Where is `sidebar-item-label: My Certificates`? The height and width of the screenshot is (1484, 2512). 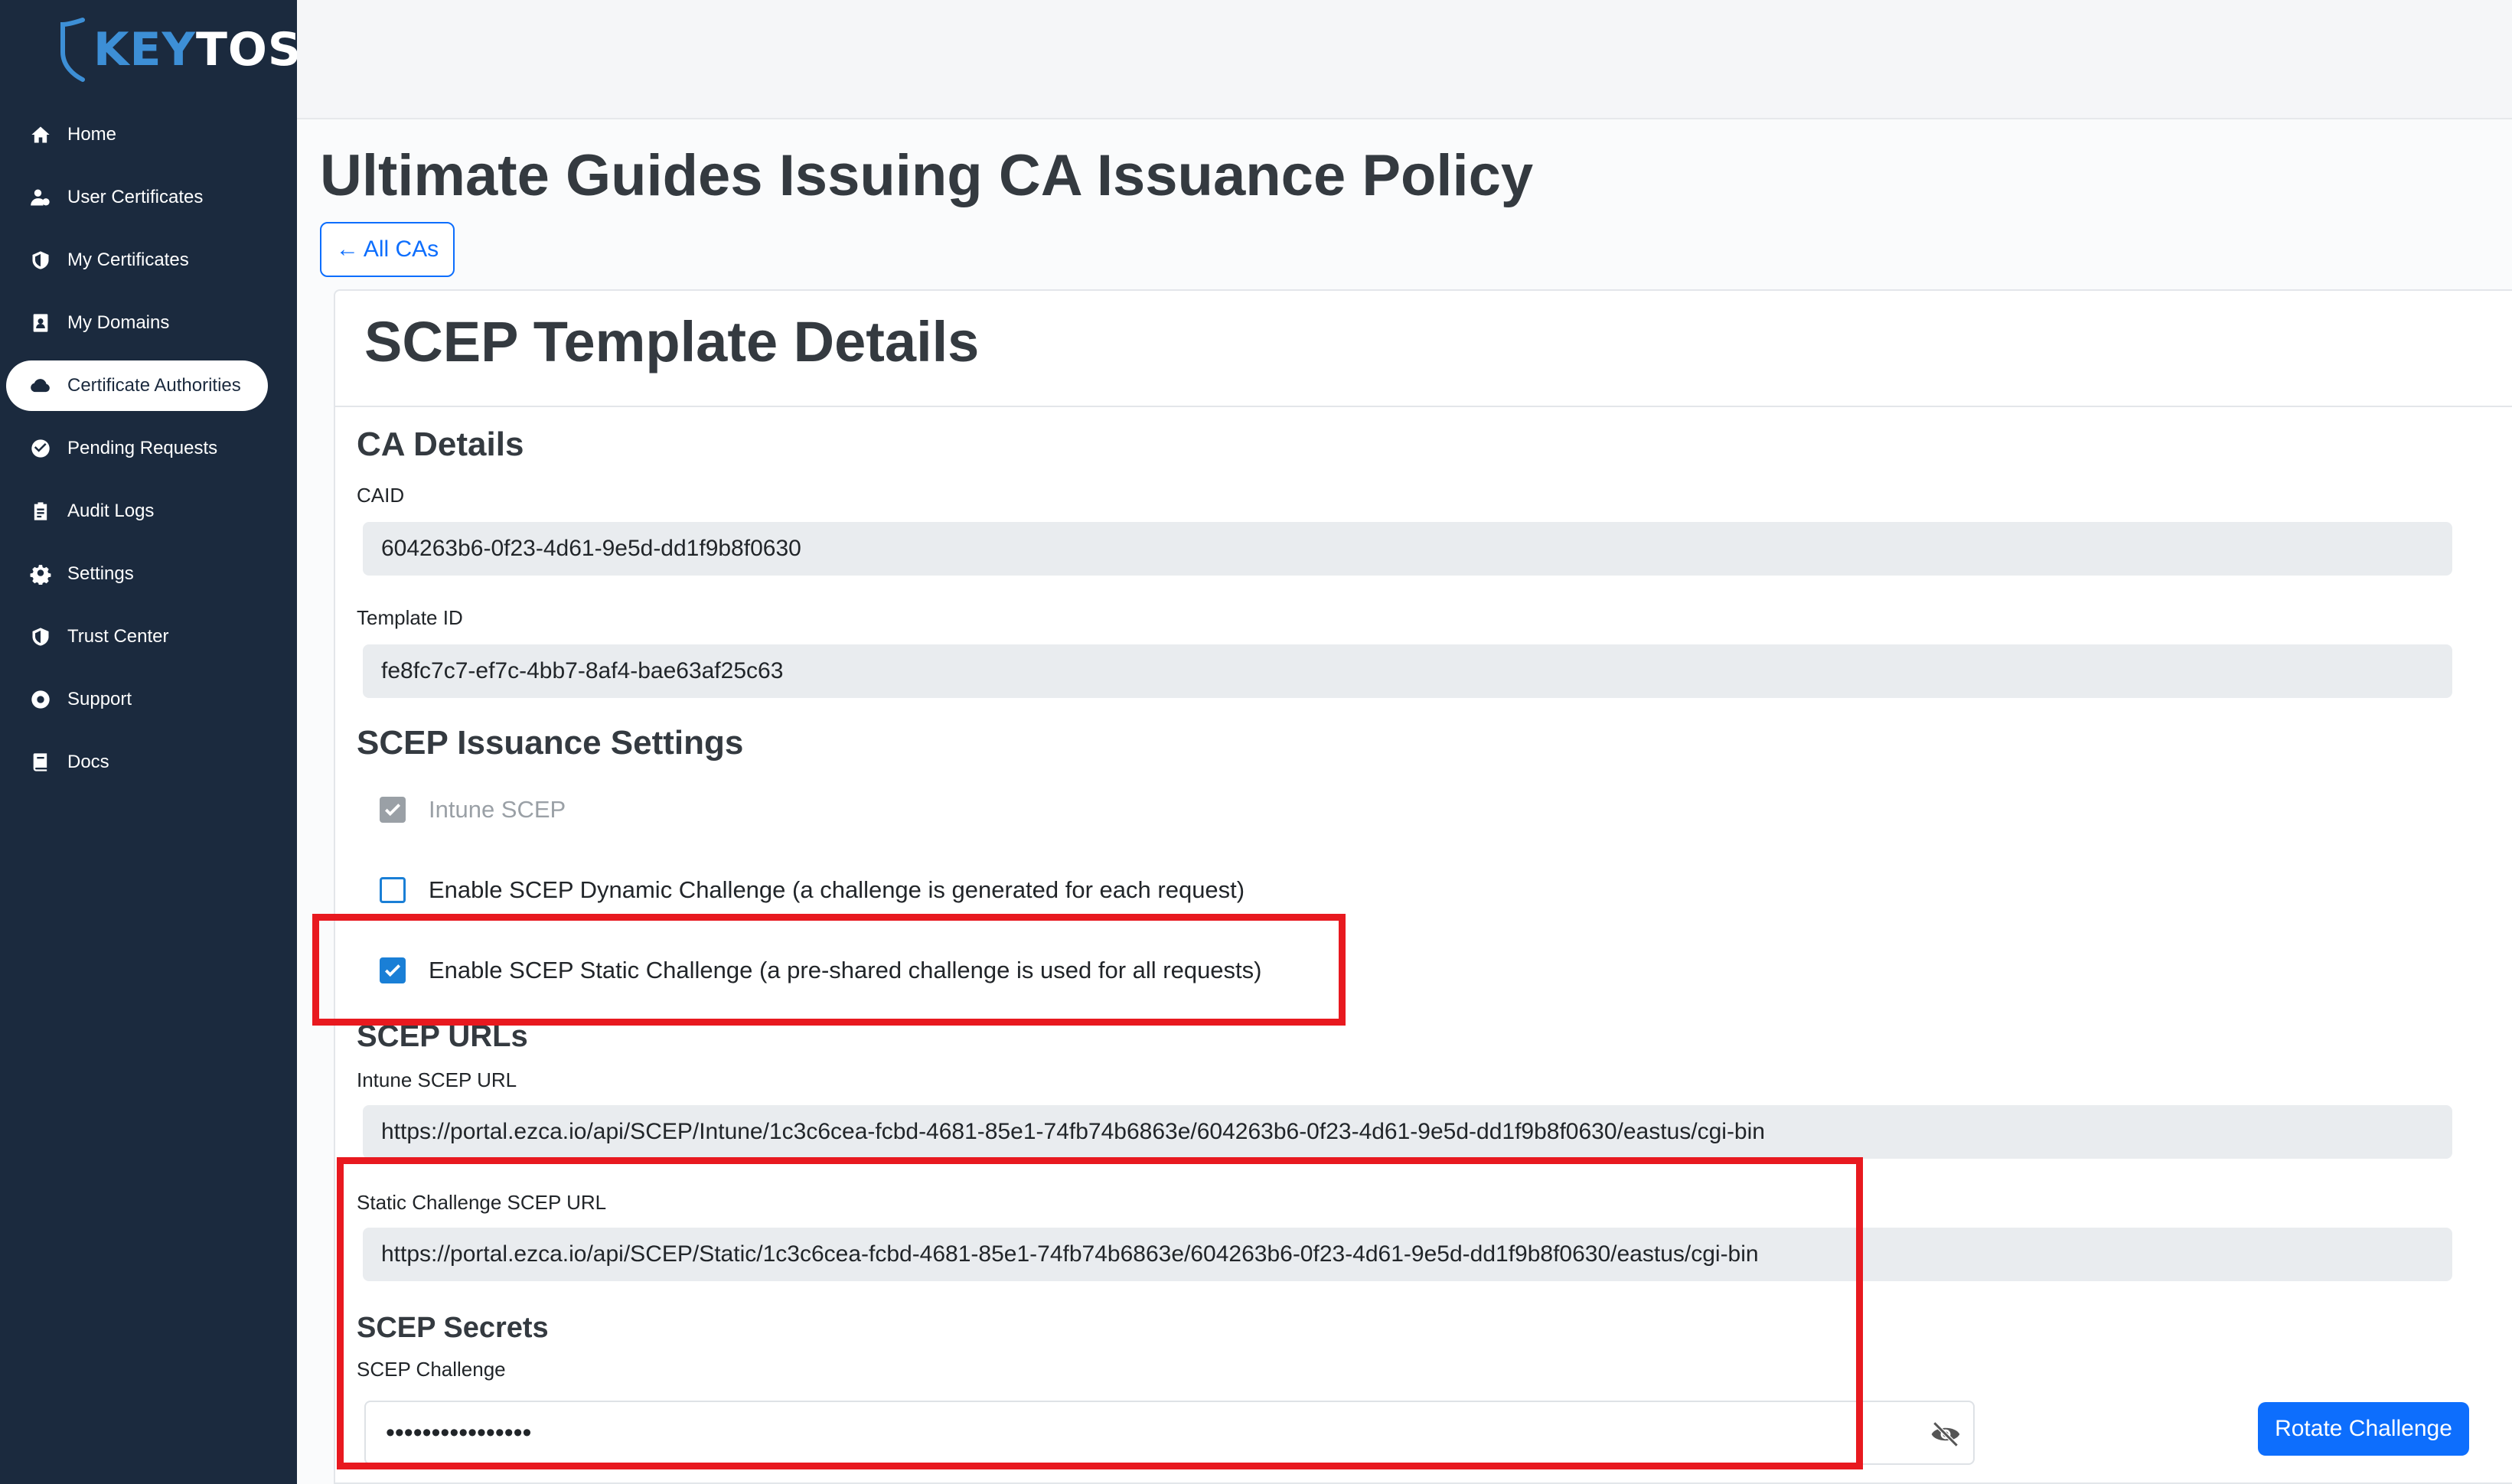
sidebar-item-label: My Certificates is located at coordinates (128, 260).